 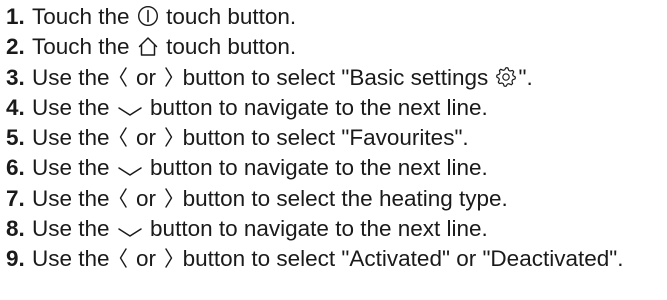 What do you see at coordinates (19, 168) in the screenshot?
I see `step-number: 6` at bounding box center [19, 168].